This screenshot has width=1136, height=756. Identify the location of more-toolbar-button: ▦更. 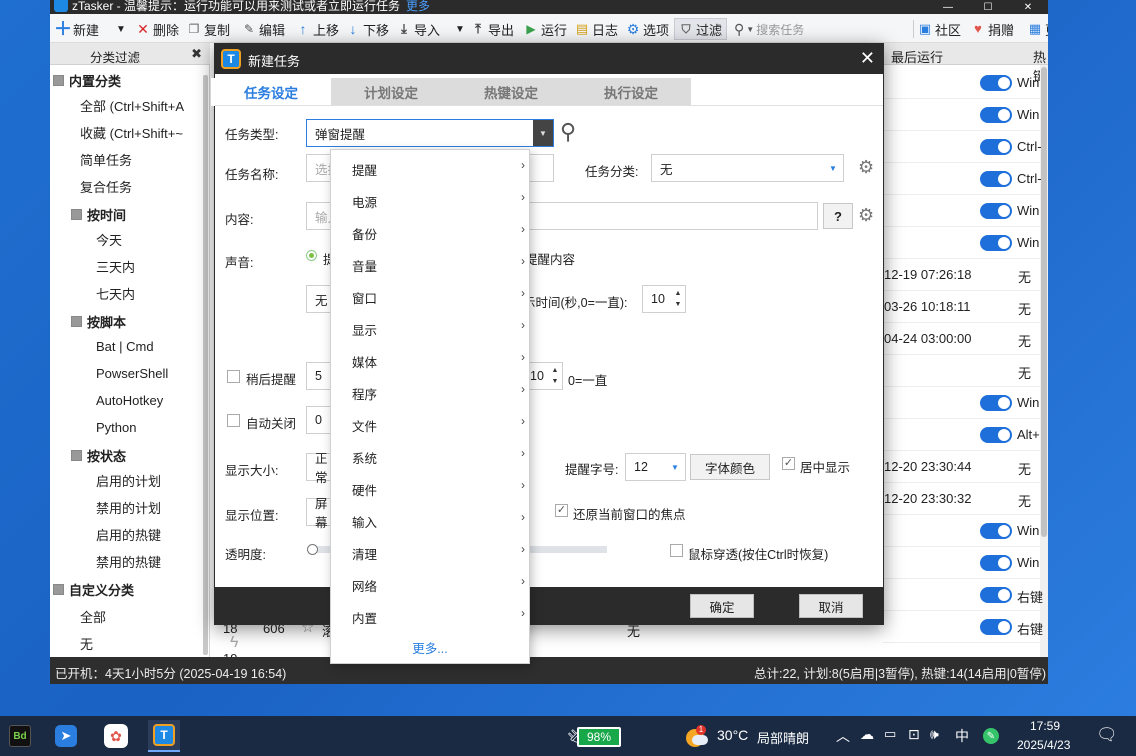
(1038, 29).